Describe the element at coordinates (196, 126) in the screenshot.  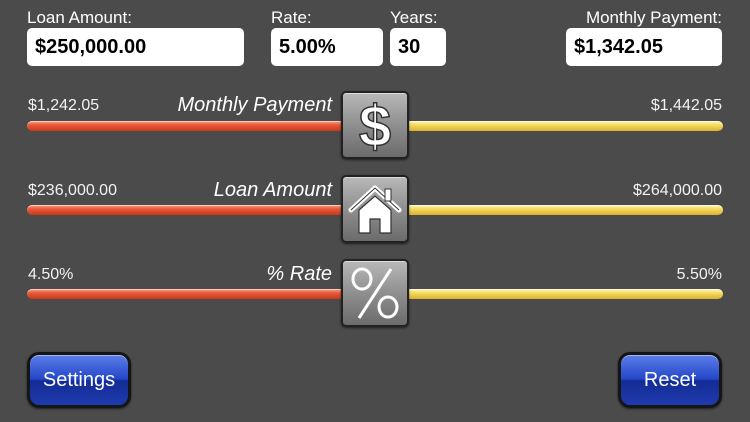
I see `payment-track-low` at that location.